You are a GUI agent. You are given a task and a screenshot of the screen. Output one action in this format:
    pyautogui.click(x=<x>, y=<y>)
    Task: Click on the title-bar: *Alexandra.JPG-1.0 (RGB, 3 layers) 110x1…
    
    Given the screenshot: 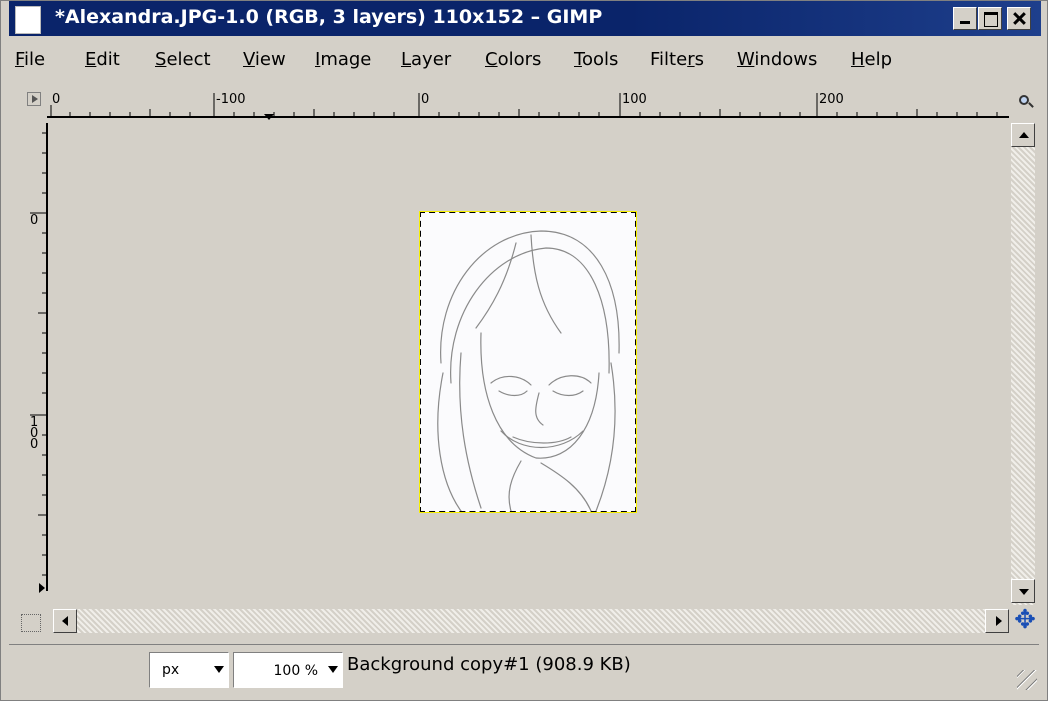 What is the action you would take?
    pyautogui.click(x=525, y=18)
    